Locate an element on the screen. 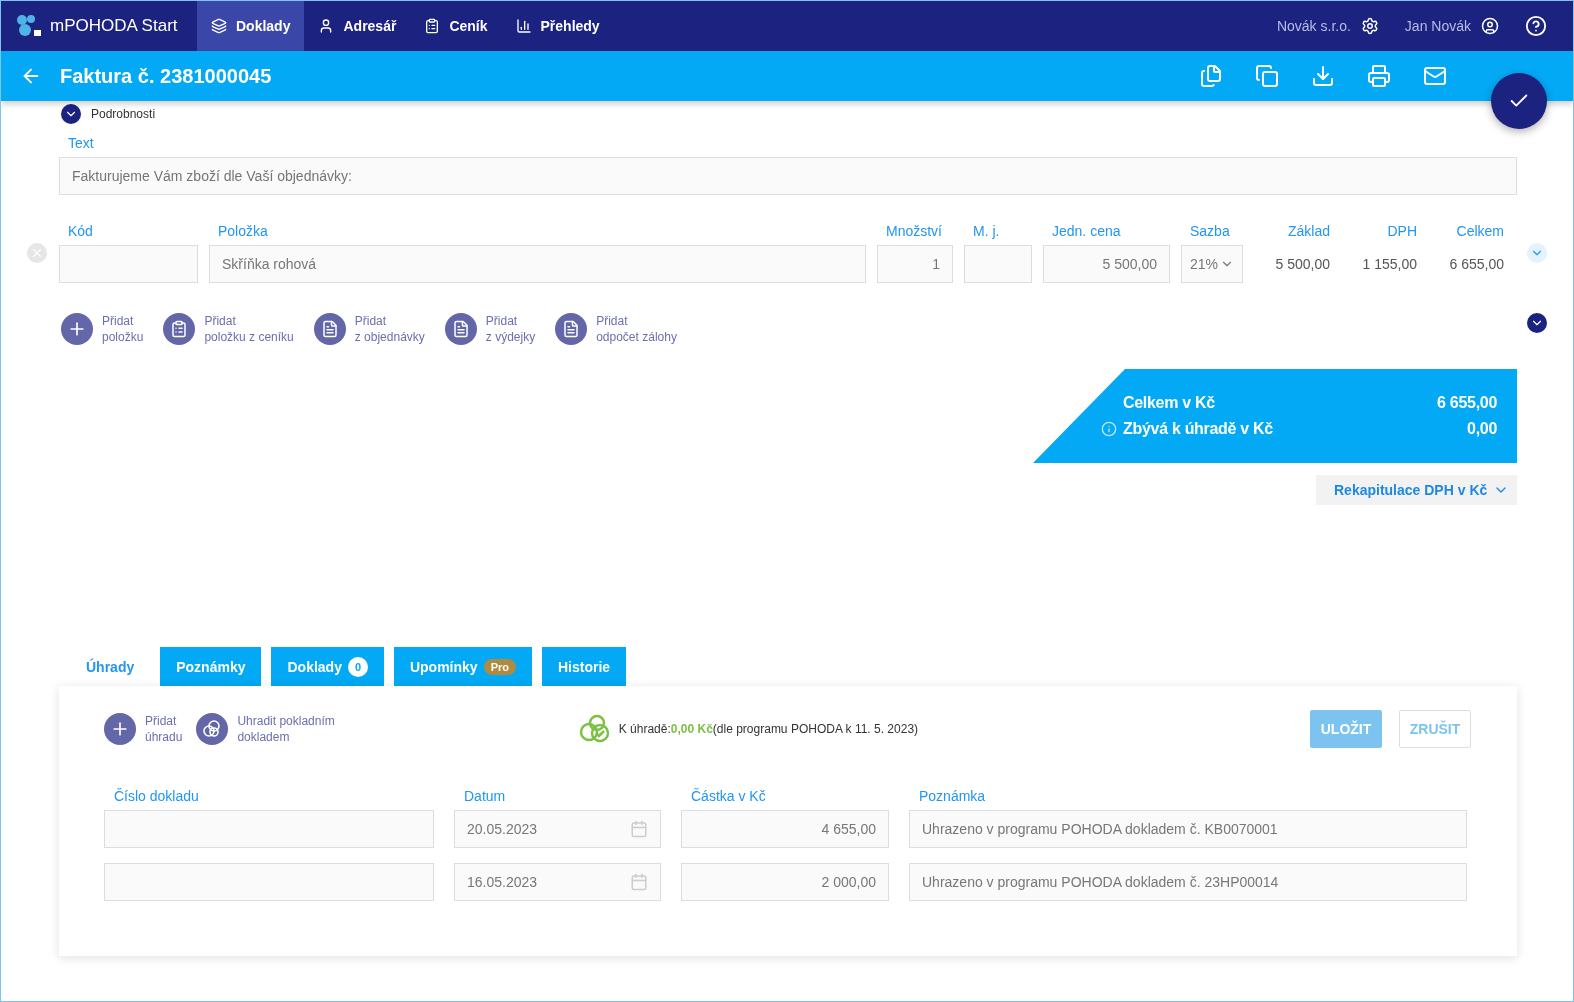 Image resolution: width=1574 pixels, height=1002 pixels. mail-icon is located at coordinates (1435, 76).